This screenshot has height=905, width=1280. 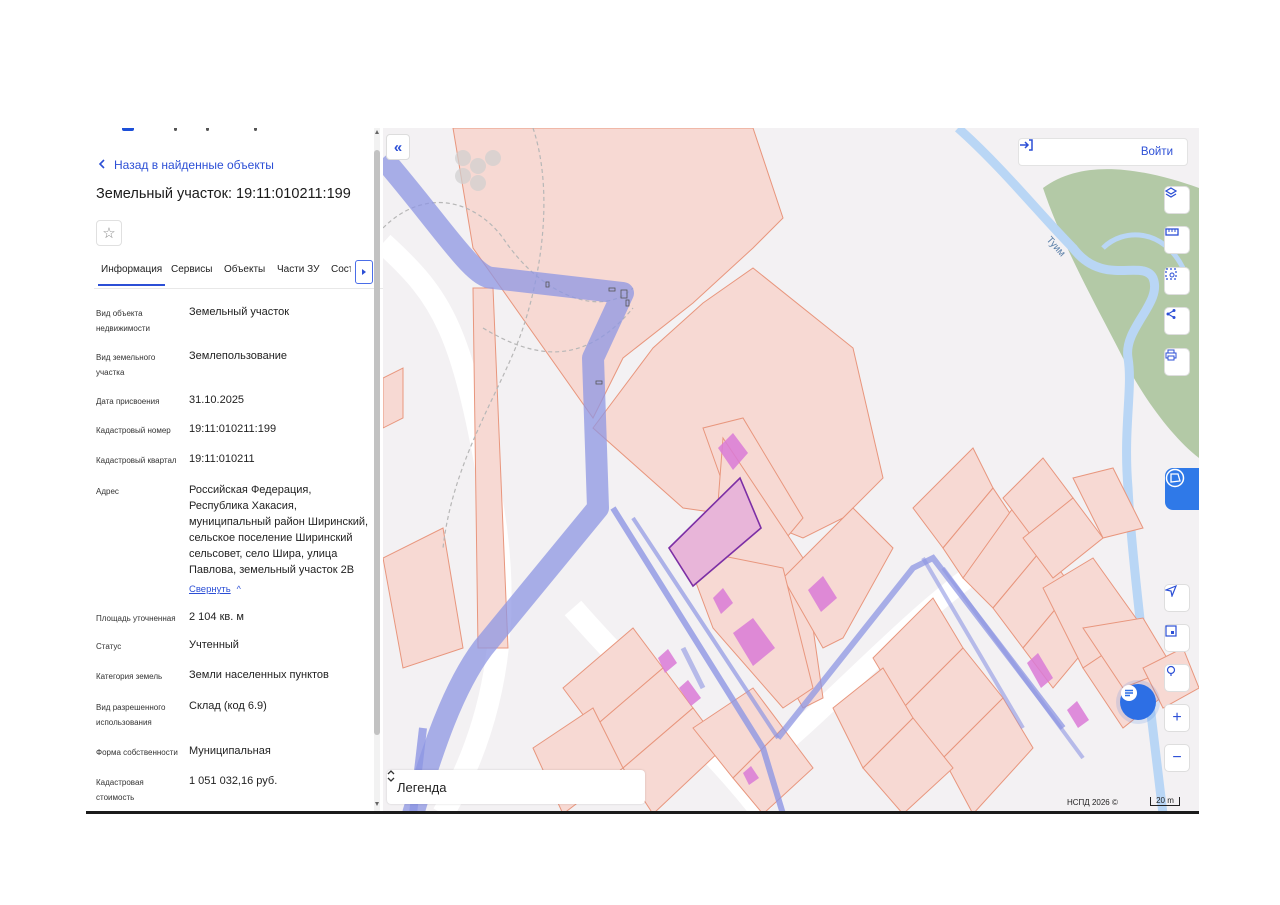 I want to click on field-label: Адрес, so click(x=107, y=491).